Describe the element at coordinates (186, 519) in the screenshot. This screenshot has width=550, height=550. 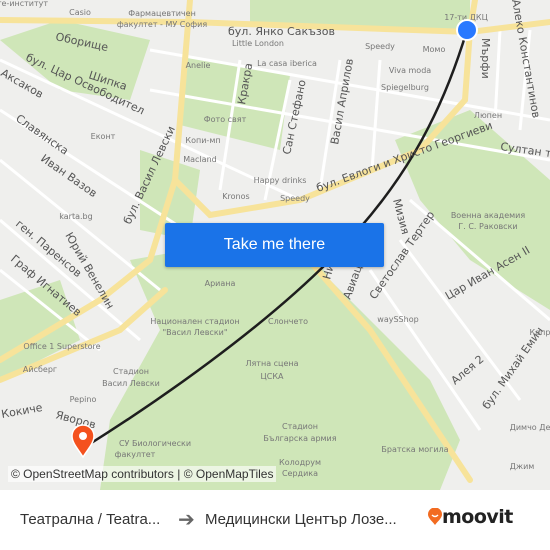
I see `arrow-right-icon: ➔` at that location.